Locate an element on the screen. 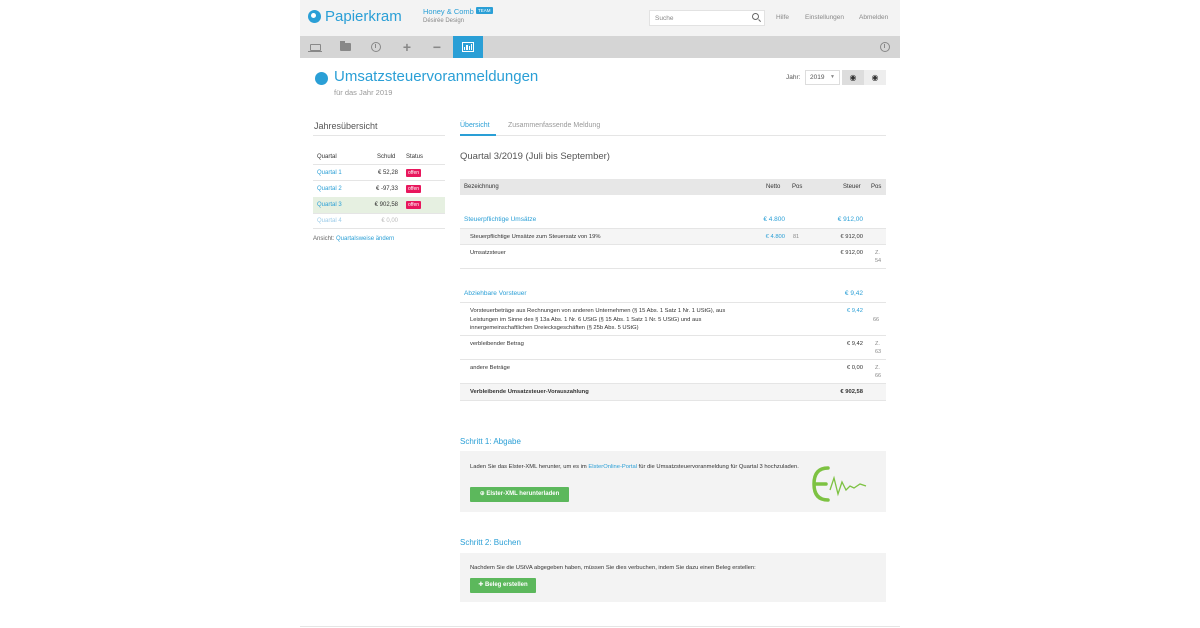 The height and width of the screenshot is (628, 1200). step2-title: Schritt 2: Buchen is located at coordinates (490, 542).